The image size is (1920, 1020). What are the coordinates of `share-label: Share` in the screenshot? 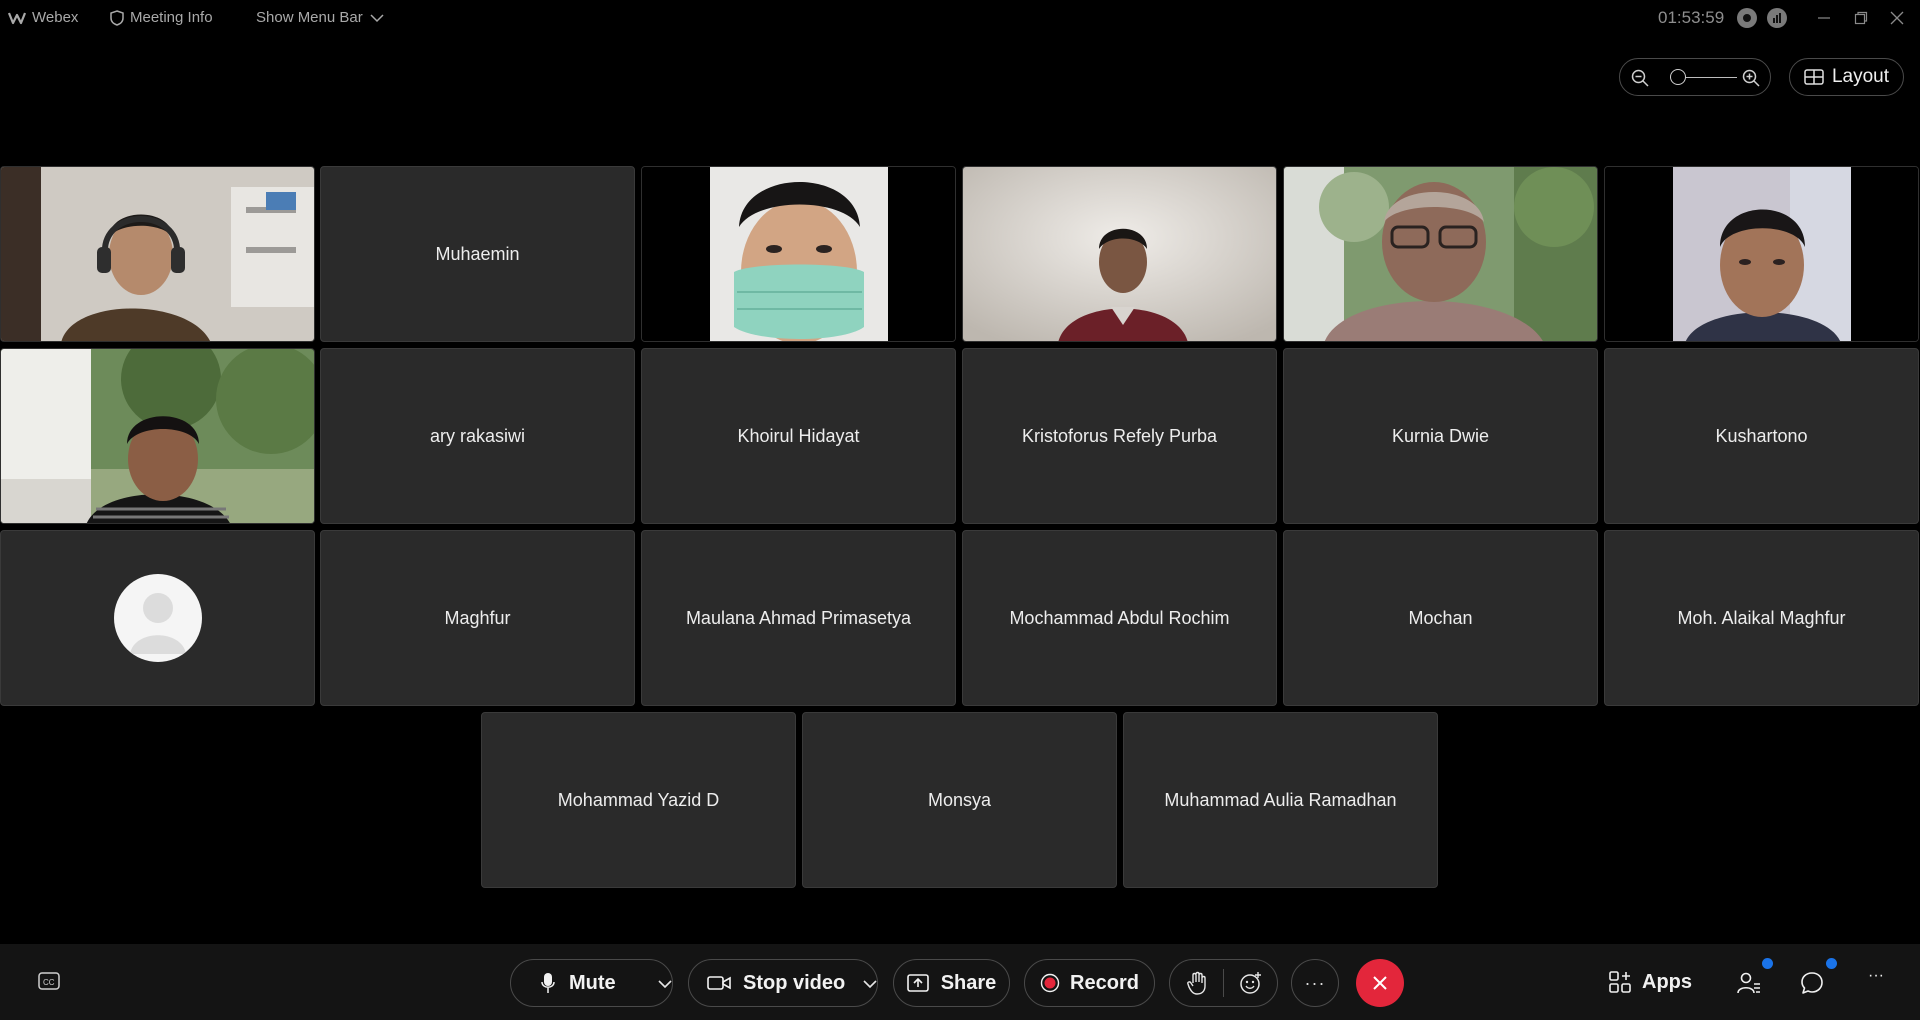 It's located at (968, 982).